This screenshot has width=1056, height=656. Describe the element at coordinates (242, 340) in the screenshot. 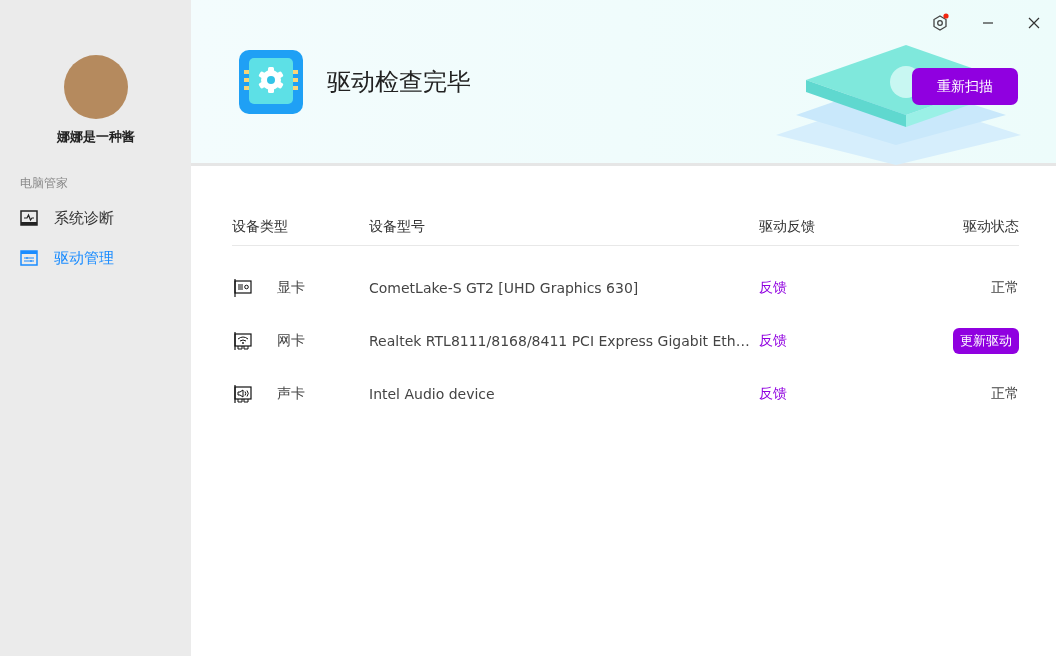

I see `network-card-icon` at that location.